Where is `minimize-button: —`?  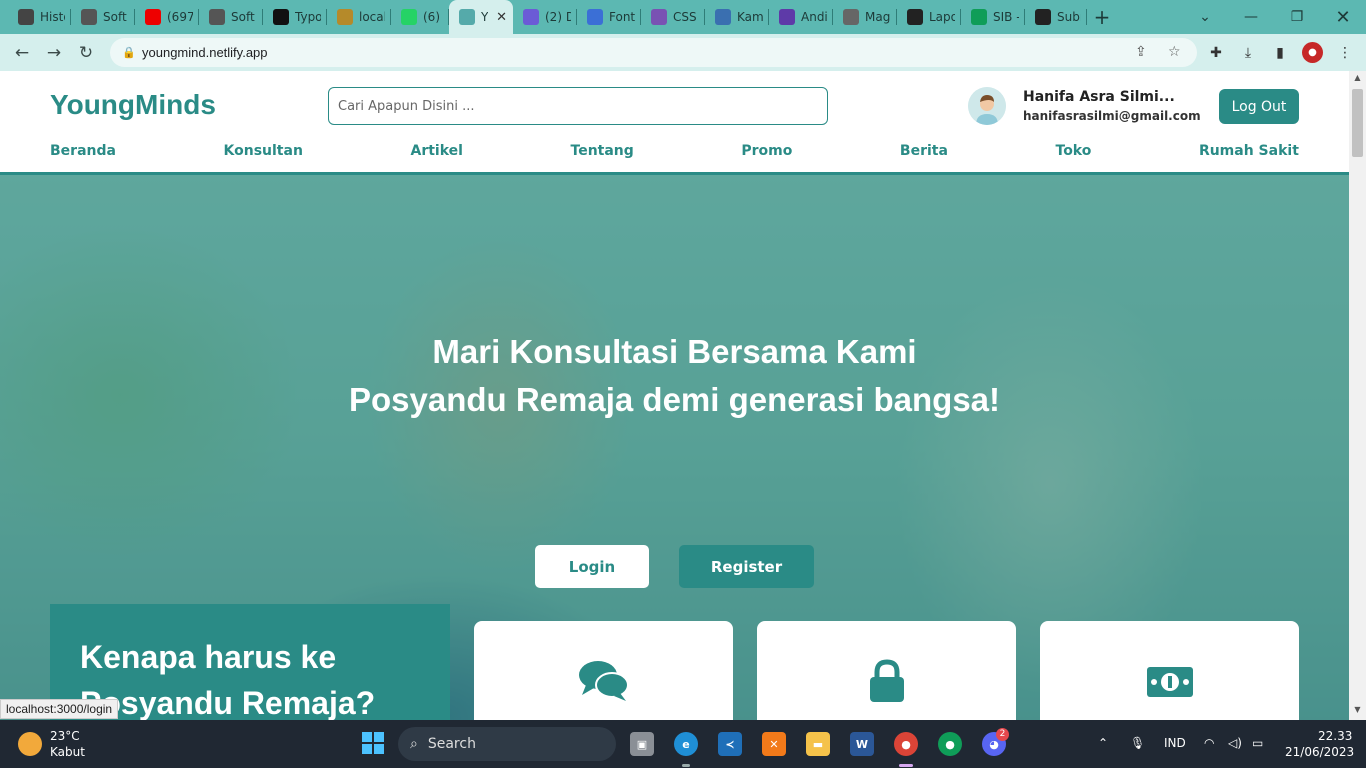
minimize-button: — is located at coordinates (1251, 17).